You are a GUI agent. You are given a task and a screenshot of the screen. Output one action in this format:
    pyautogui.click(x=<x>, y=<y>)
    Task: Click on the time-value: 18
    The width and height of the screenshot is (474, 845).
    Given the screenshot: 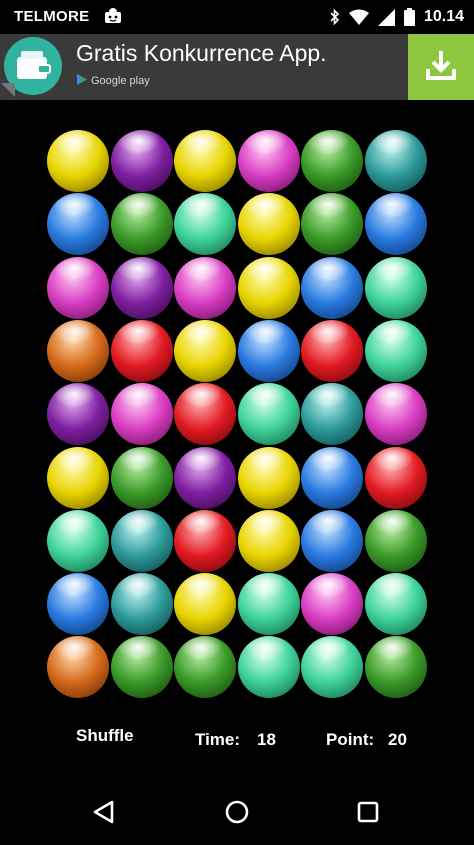 What is the action you would take?
    pyautogui.click(x=266, y=739)
    